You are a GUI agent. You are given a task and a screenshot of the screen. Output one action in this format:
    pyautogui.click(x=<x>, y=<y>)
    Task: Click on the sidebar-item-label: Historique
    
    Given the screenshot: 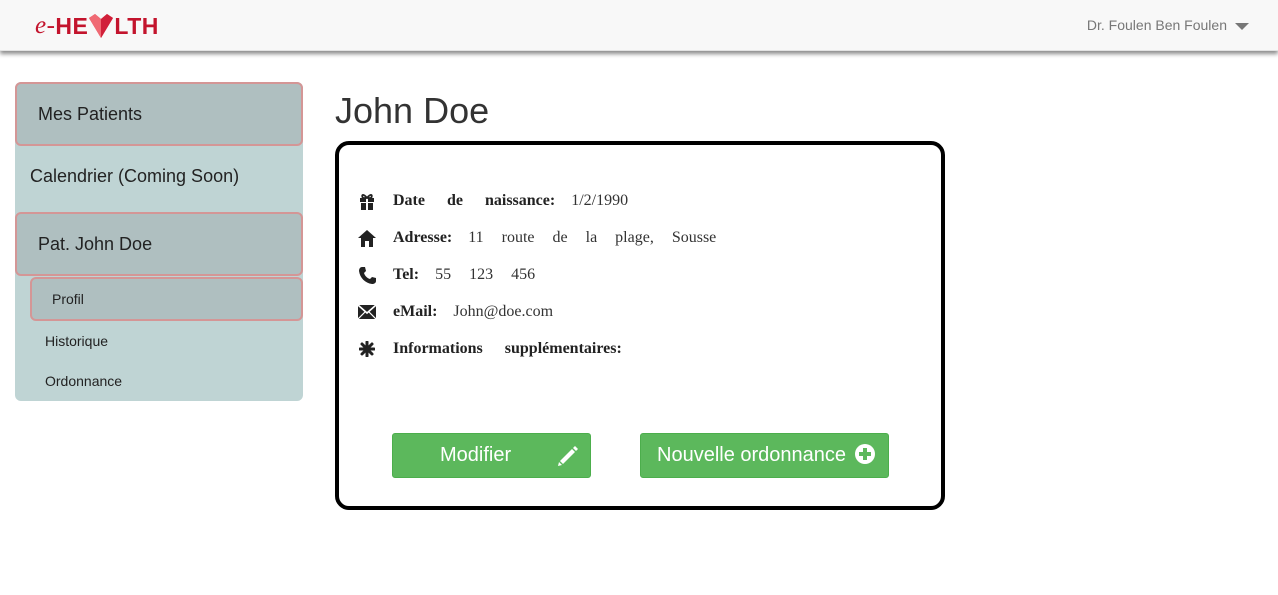 What is the action you would take?
    pyautogui.click(x=77, y=341)
    